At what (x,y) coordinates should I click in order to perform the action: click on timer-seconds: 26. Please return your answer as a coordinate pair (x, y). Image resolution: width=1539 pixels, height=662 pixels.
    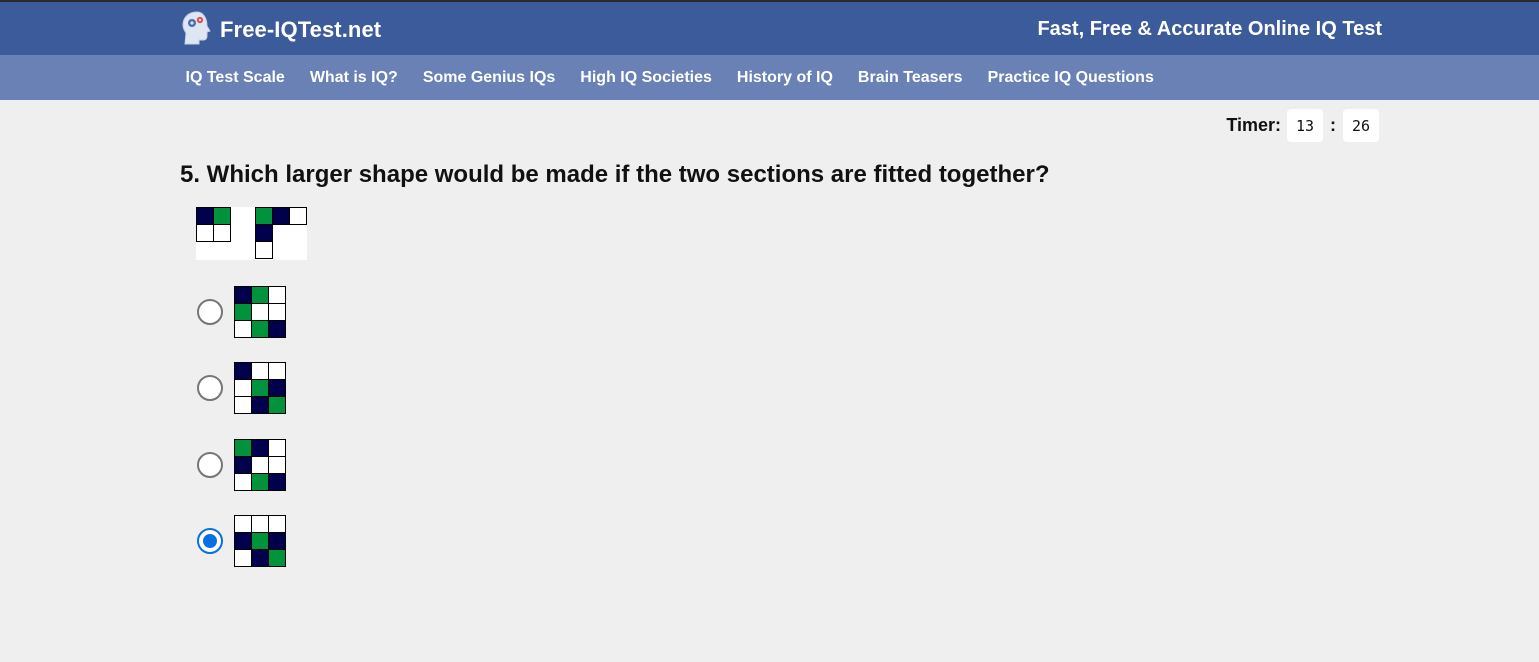
    Looking at the image, I should click on (1361, 125).